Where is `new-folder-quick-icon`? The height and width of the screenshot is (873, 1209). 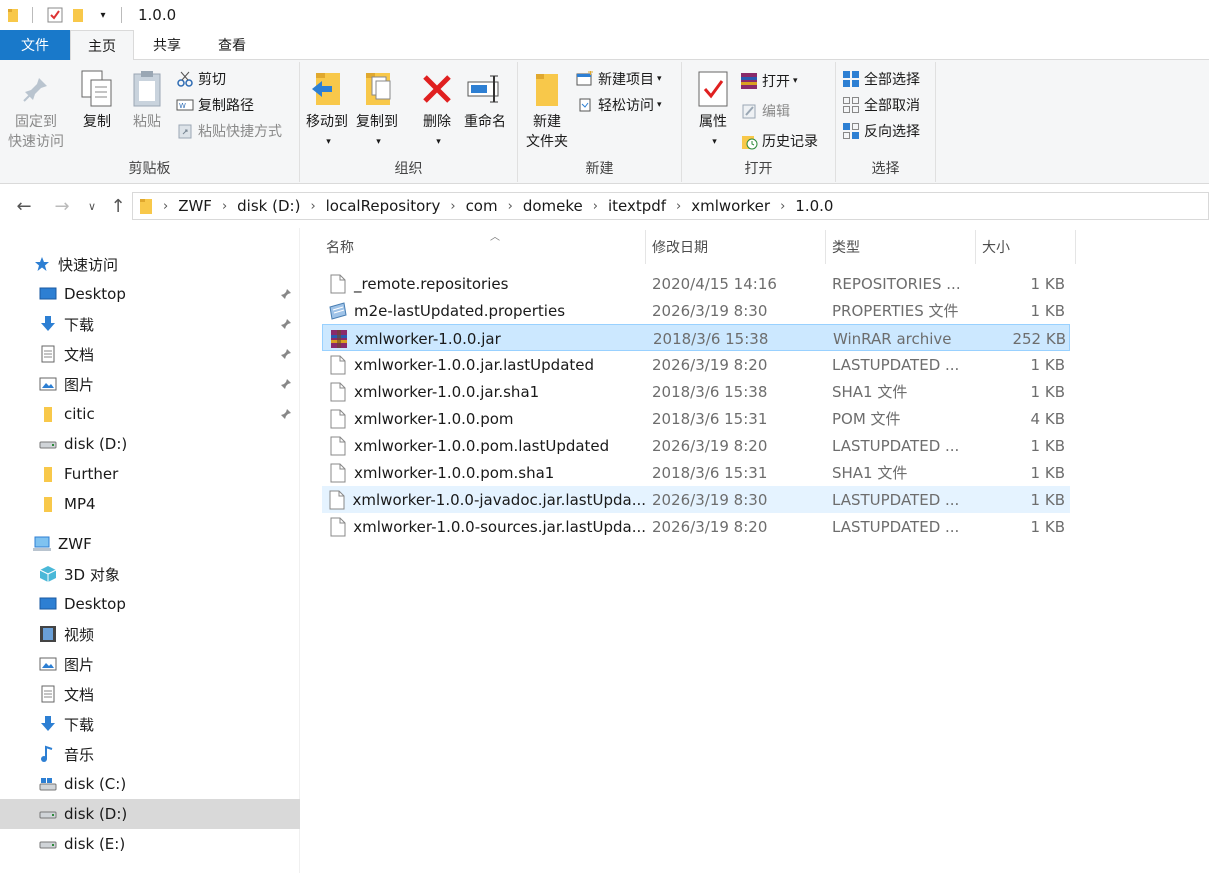 new-folder-quick-icon is located at coordinates (79, 15).